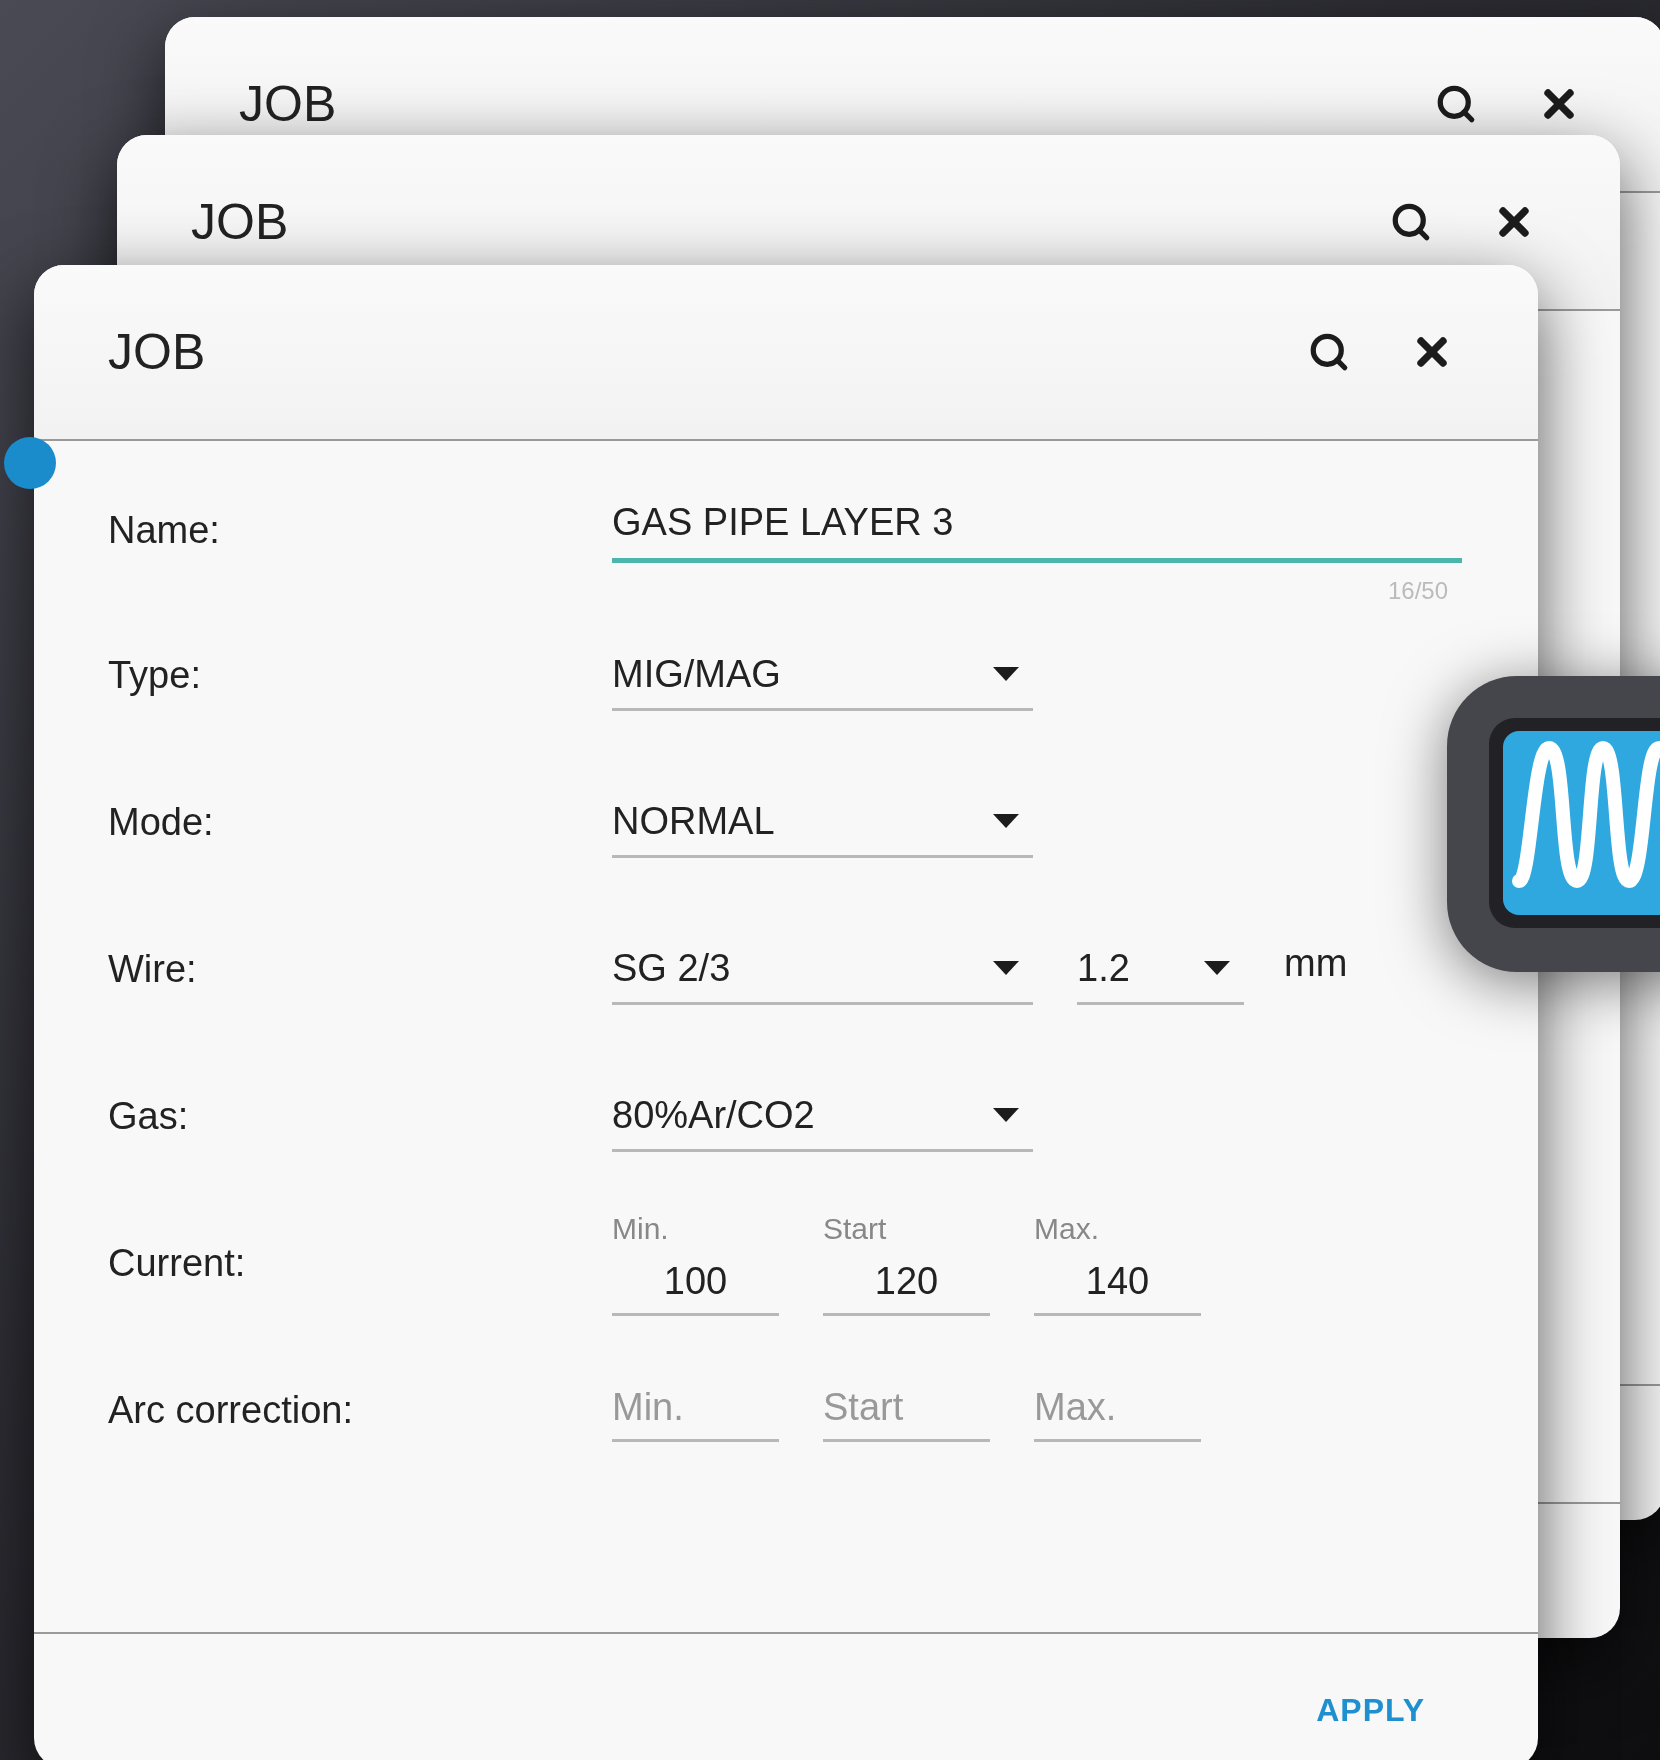  I want to click on number-field: Start, so click(906, 1410).